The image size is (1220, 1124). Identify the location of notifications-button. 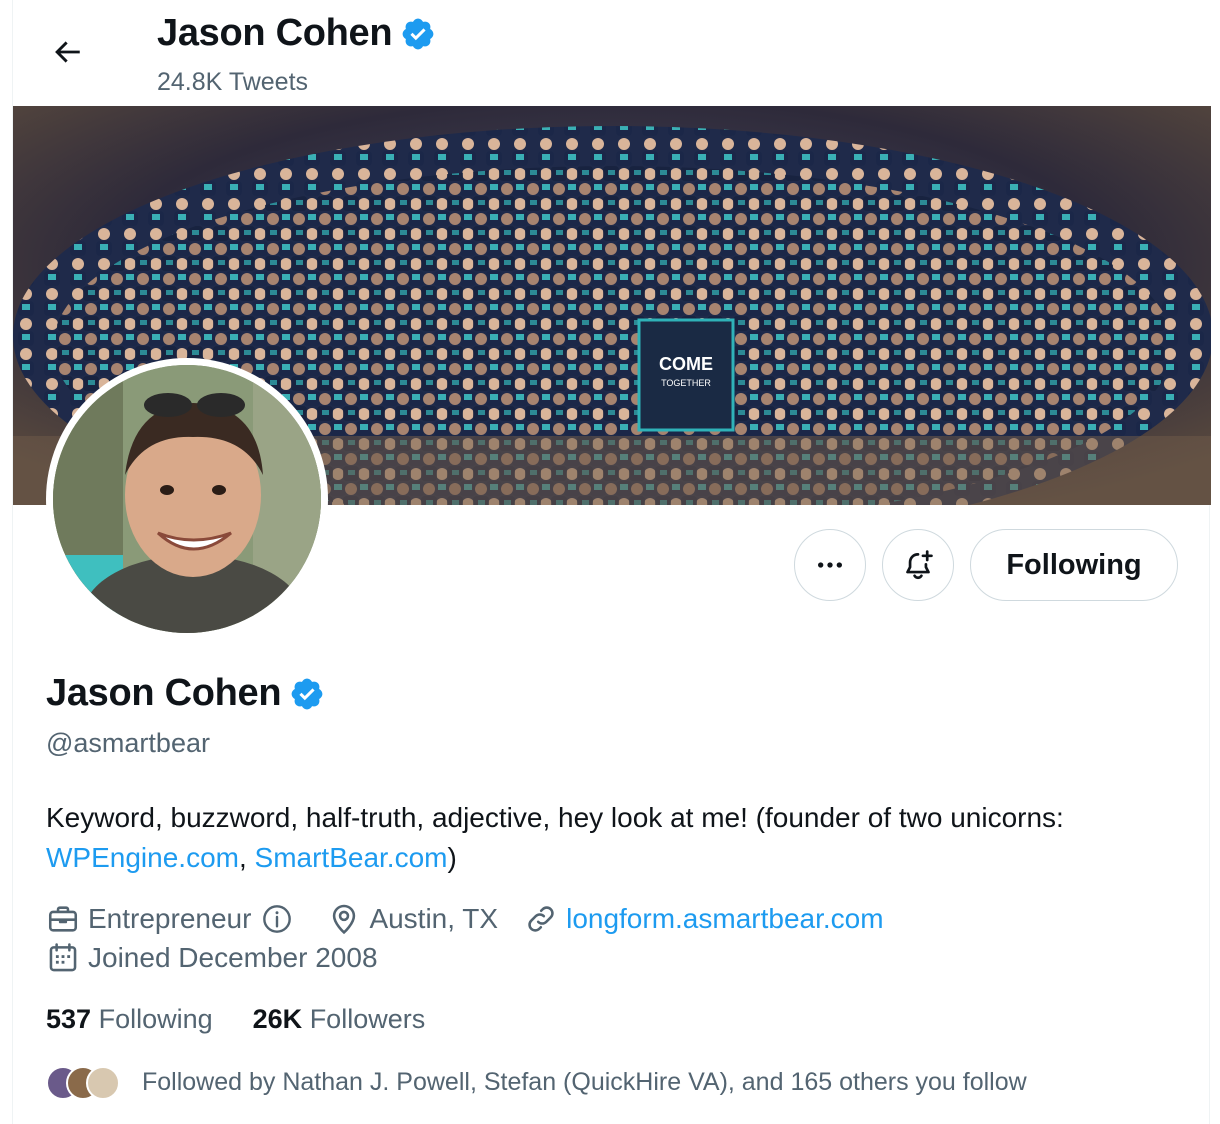
(918, 565).